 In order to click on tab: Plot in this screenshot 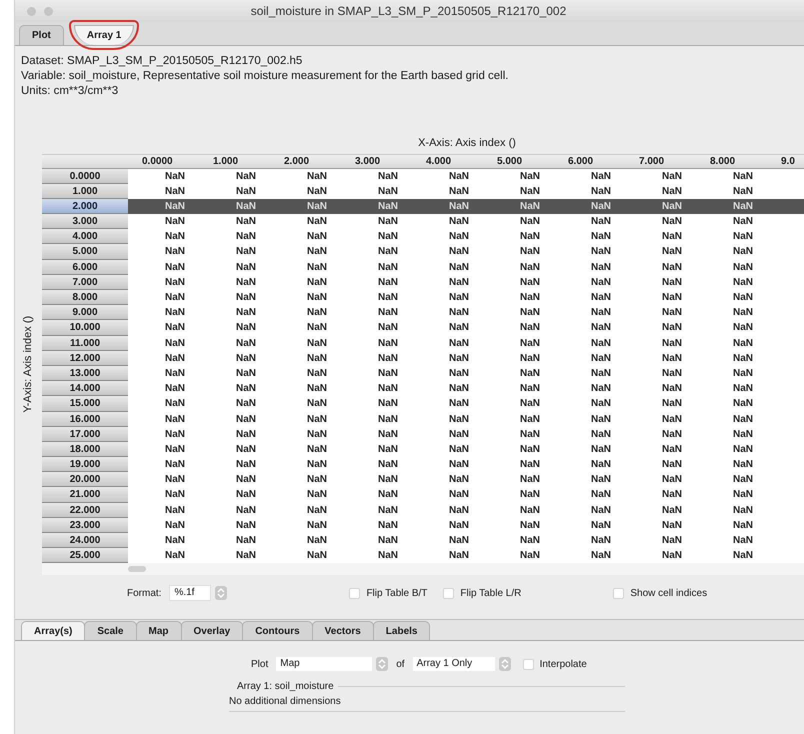, I will do `click(41, 35)`.